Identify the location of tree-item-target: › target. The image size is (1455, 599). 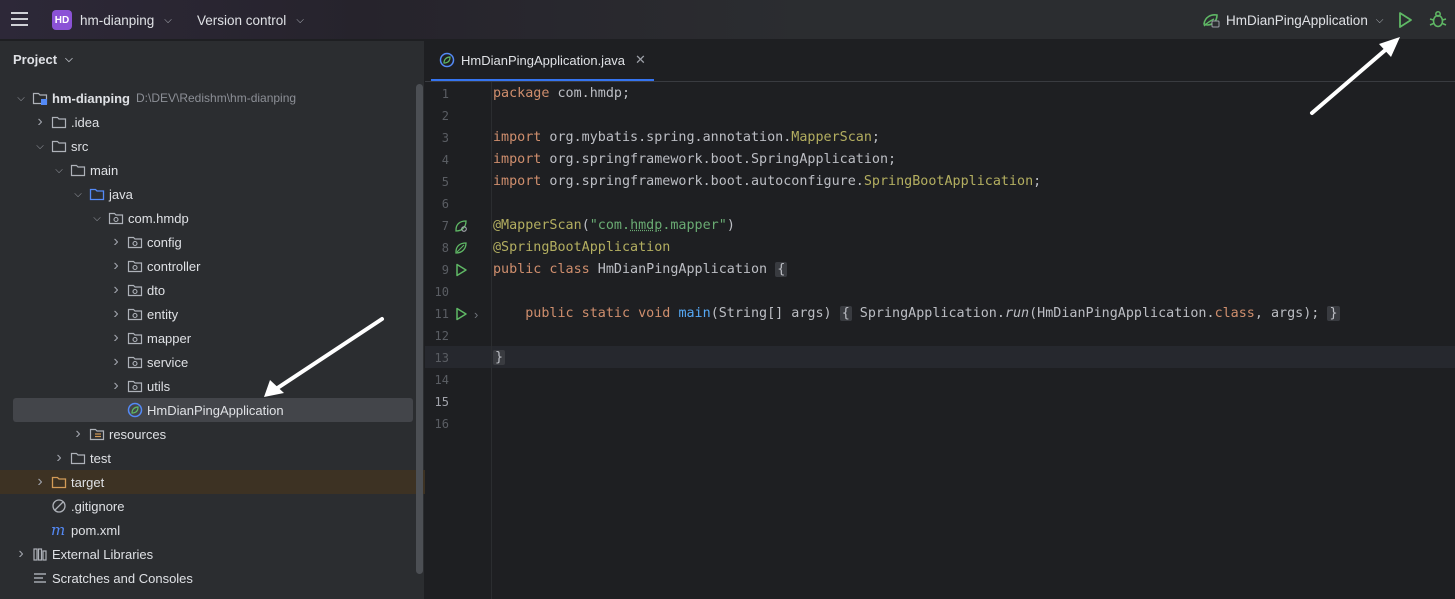
(212, 482).